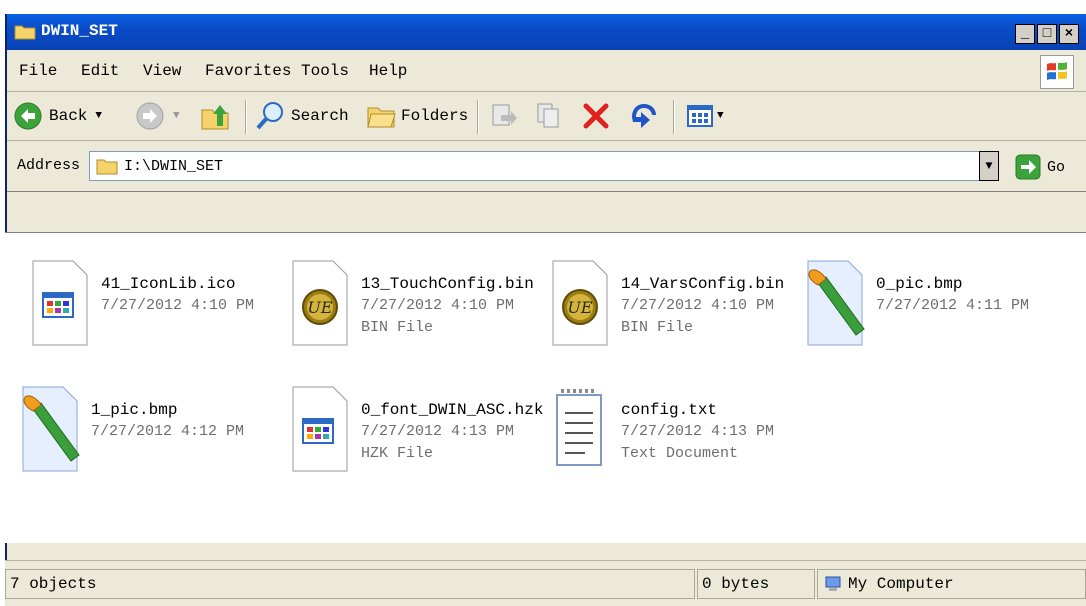  Describe the element at coordinates (989, 166) in the screenshot. I see `address-dropdown-button: ▼` at that location.